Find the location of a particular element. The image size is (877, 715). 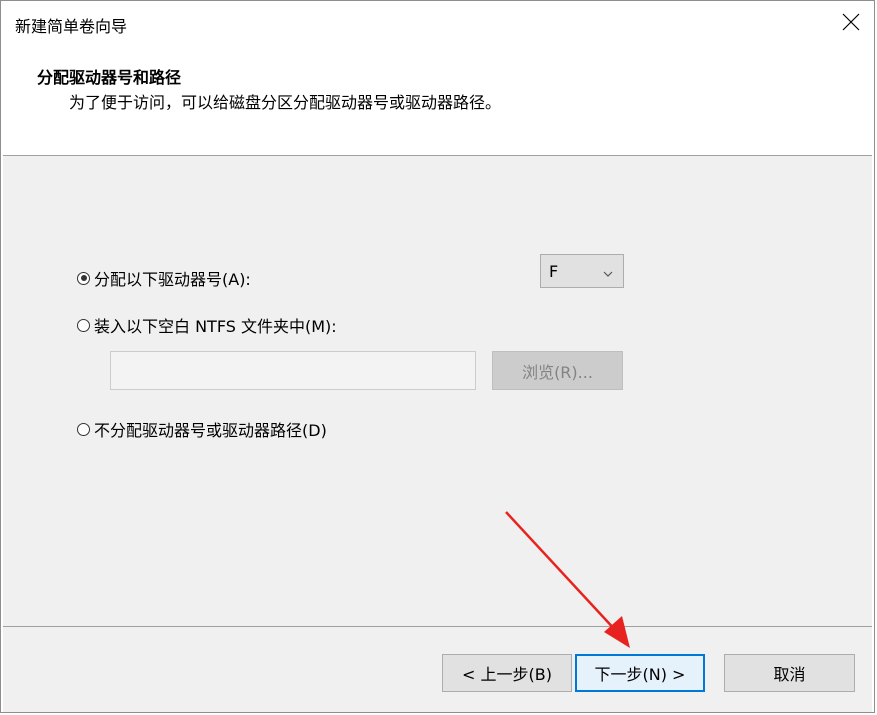

title-bar: 新建简单卷向导 is located at coordinates (437, 24).